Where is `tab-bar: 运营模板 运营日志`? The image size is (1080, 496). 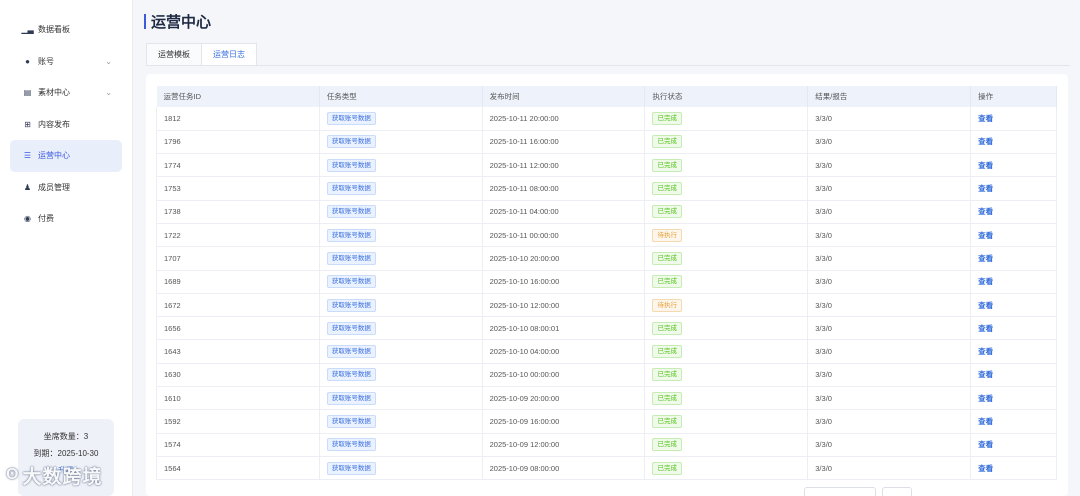
tab-bar: 运营模板 运营日志 is located at coordinates (201, 54).